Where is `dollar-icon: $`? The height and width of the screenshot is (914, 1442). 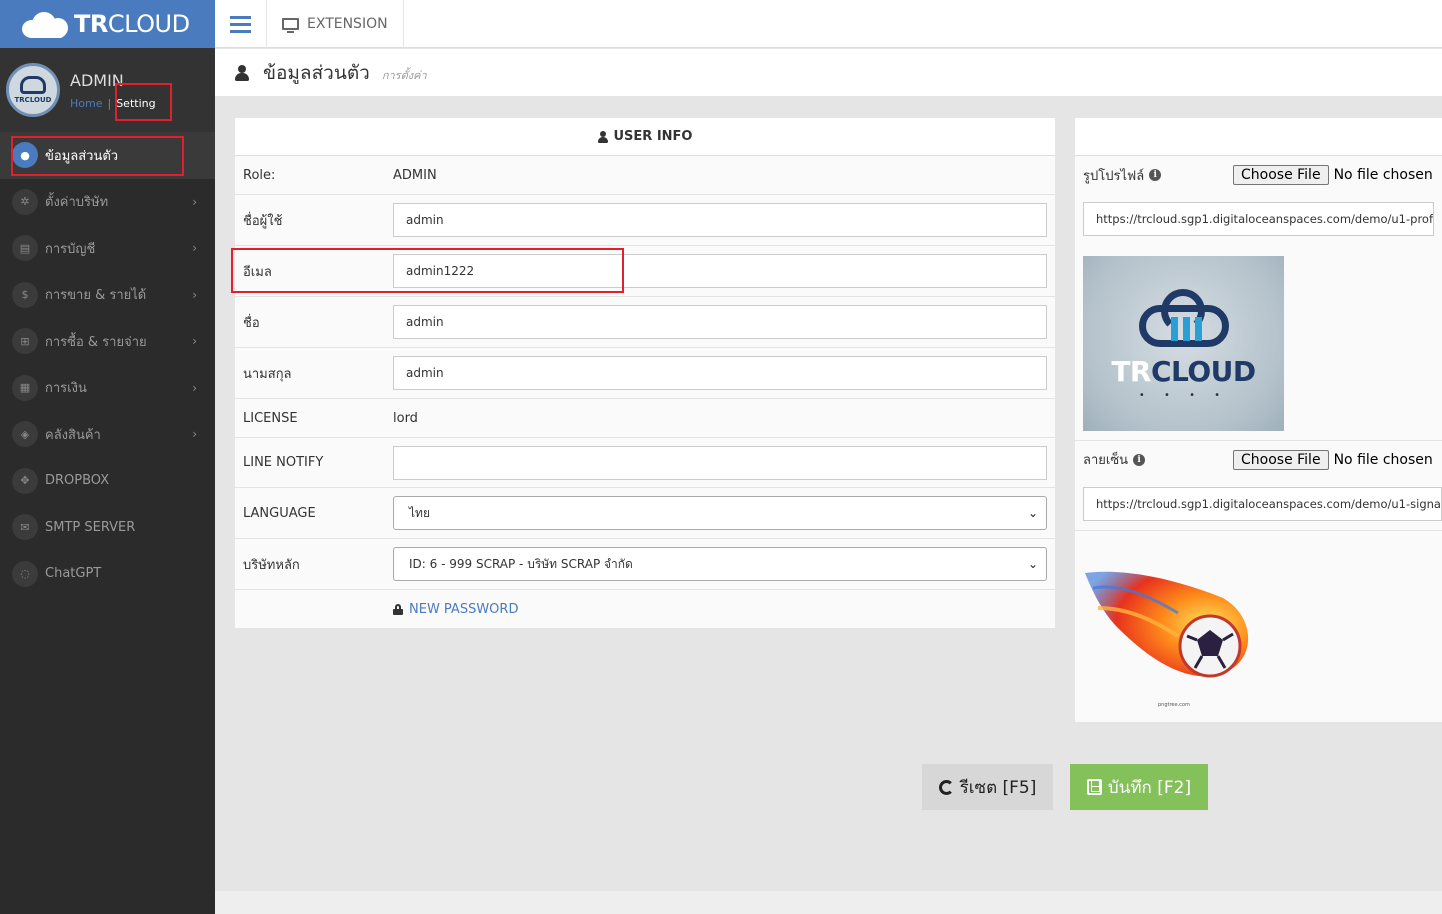 dollar-icon: $ is located at coordinates (25, 294).